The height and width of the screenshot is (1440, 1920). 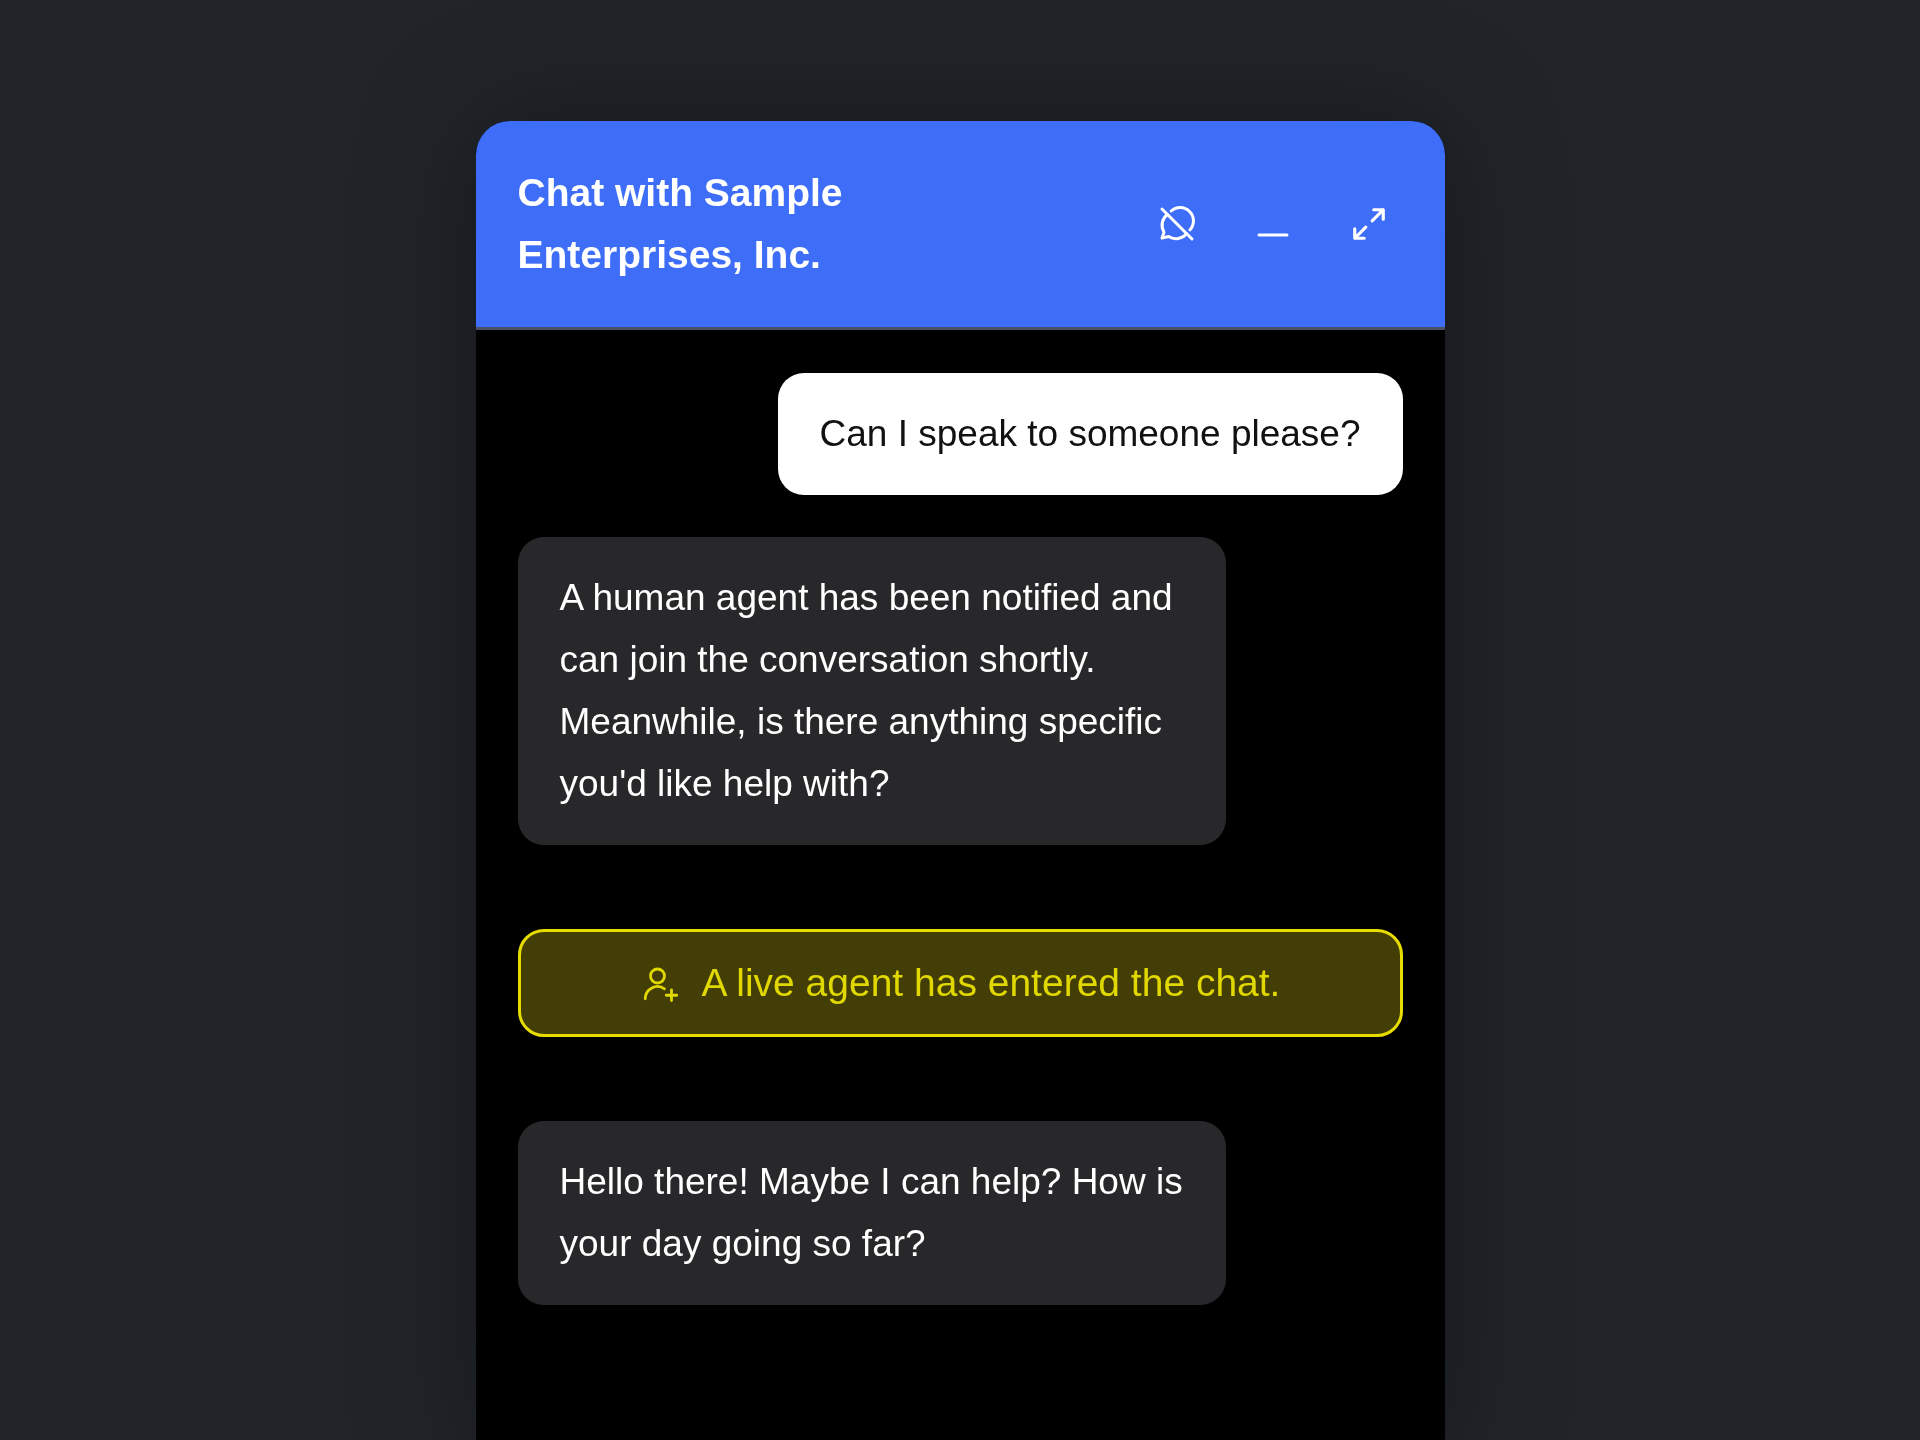 I want to click on agent-message: A human agent has been notified and can join the conversation shortly. Meanwhile, is there anything specific you'd like help with?, so click(x=871, y=691).